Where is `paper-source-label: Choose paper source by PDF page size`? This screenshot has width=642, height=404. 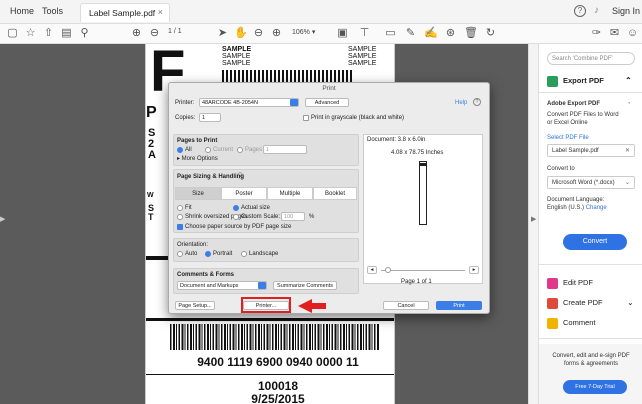 paper-source-label: Choose paper source by PDF page size is located at coordinates (238, 227).